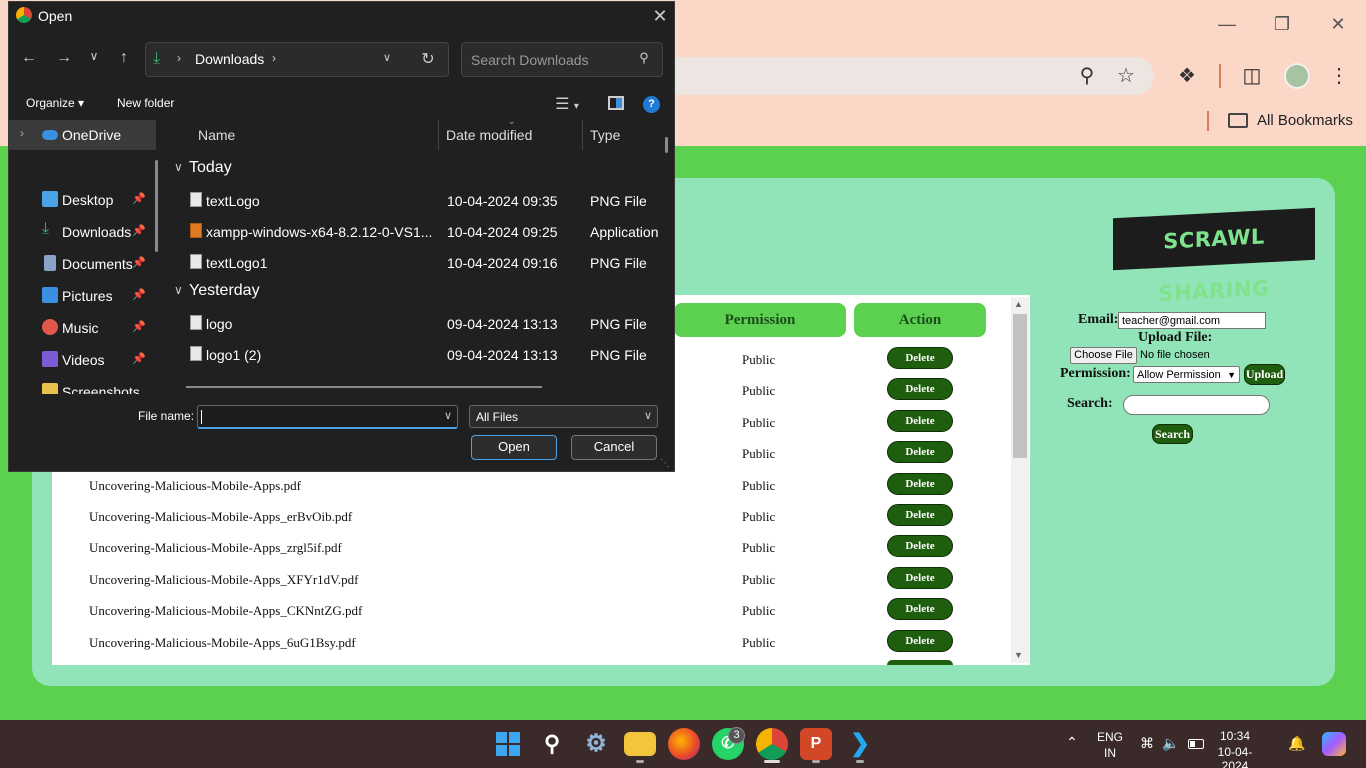  Describe the element at coordinates (567, 104) in the screenshot. I see `view-options-icon: ☰ ▾` at that location.